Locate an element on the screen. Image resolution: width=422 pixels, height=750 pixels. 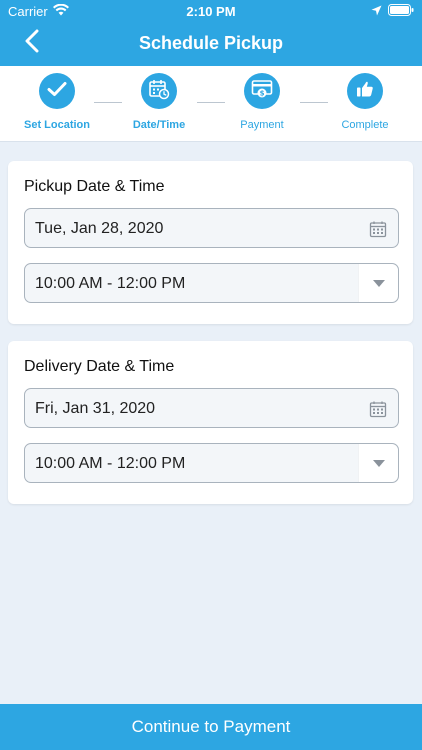
continue-to-payment-button: Continue to Payment is located at coordinates (211, 727).